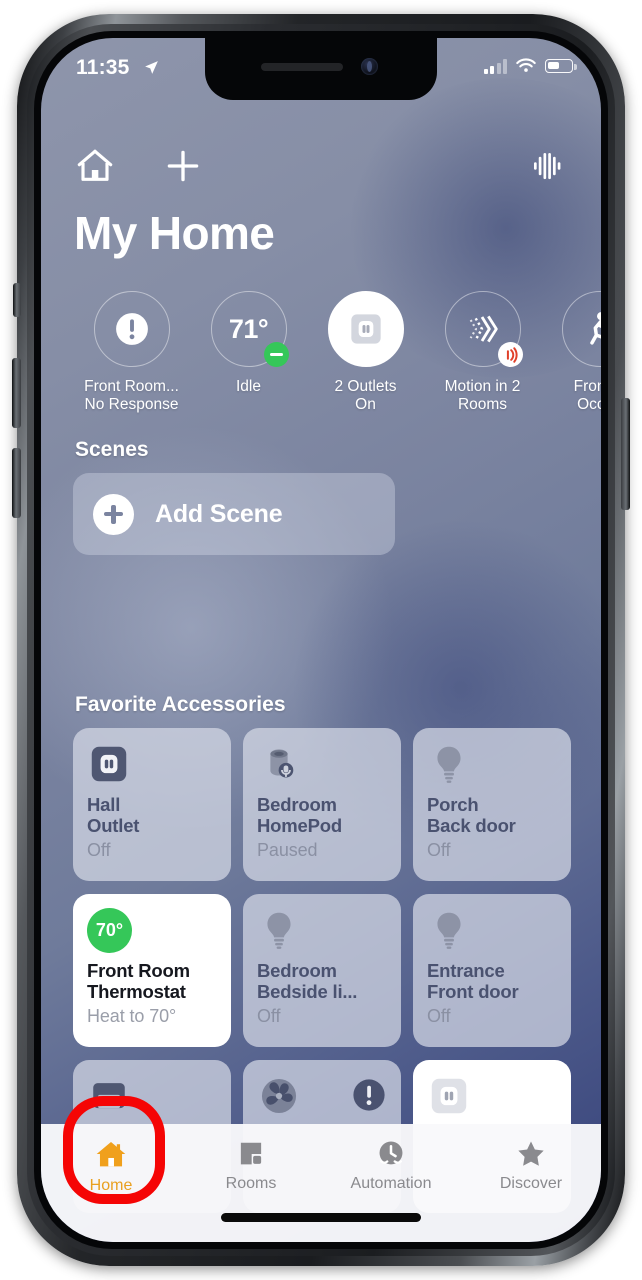 The height and width of the screenshot is (1280, 642). Describe the element at coordinates (473, 981) in the screenshot. I see `tile-name: Entrance Front door` at that location.